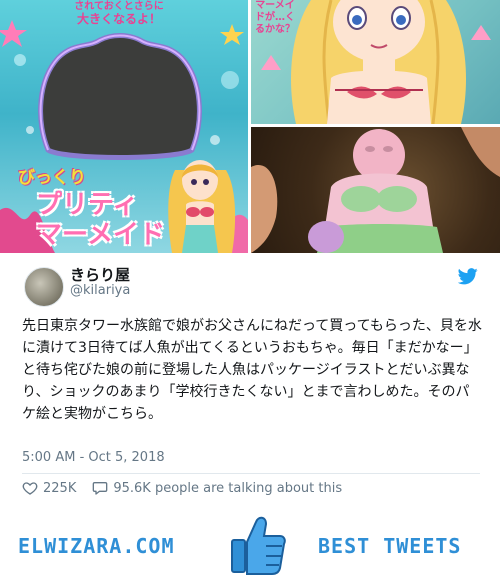 The height and width of the screenshot is (582, 500). Describe the element at coordinates (251, 473) in the screenshot. I see `divider` at that location.